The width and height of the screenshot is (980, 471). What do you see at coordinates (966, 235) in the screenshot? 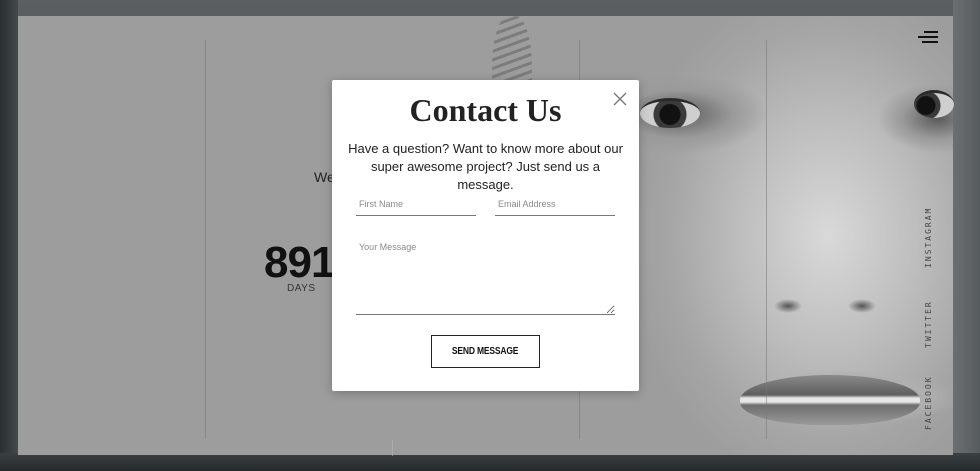
I see `background-frame-right` at bounding box center [966, 235].